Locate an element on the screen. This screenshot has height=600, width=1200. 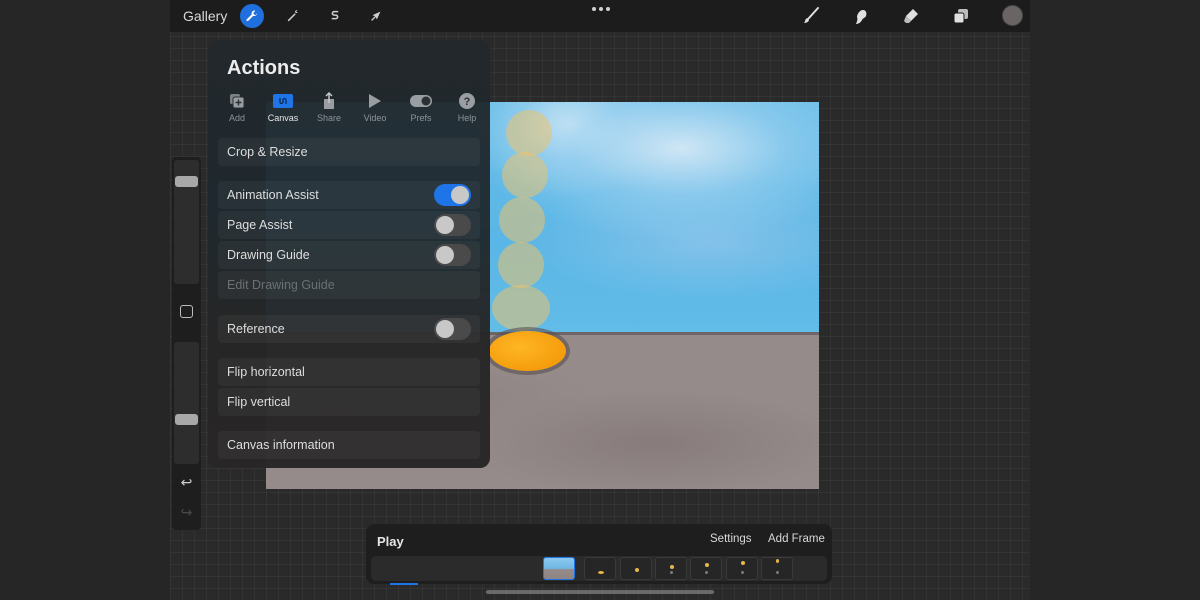
color-picker-button is located at coordinates (1012, 15).